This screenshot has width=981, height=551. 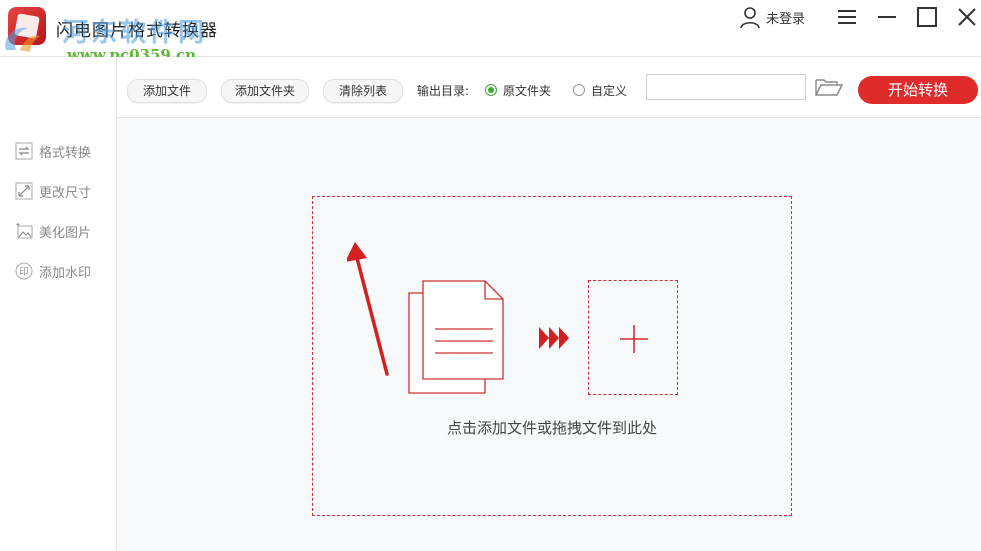 What do you see at coordinates (24, 231) in the screenshot?
I see `beautify-image-icon` at bounding box center [24, 231].